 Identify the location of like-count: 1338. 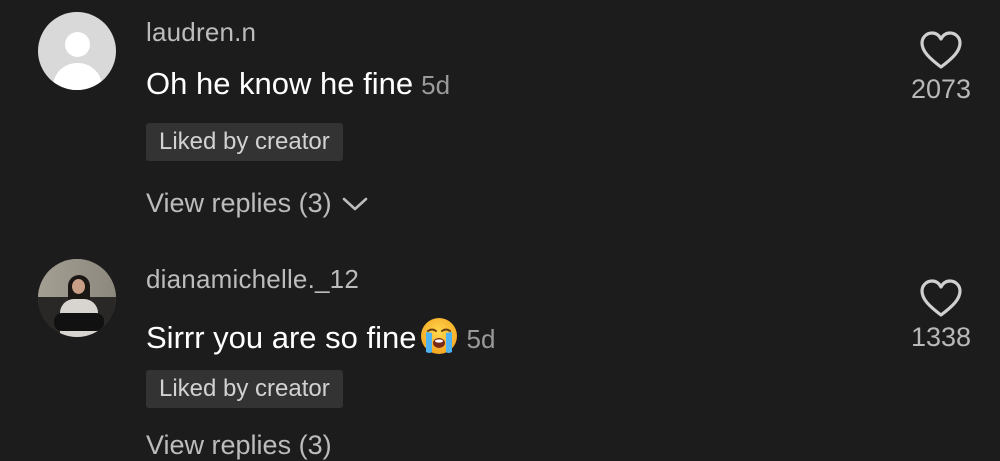
(941, 337).